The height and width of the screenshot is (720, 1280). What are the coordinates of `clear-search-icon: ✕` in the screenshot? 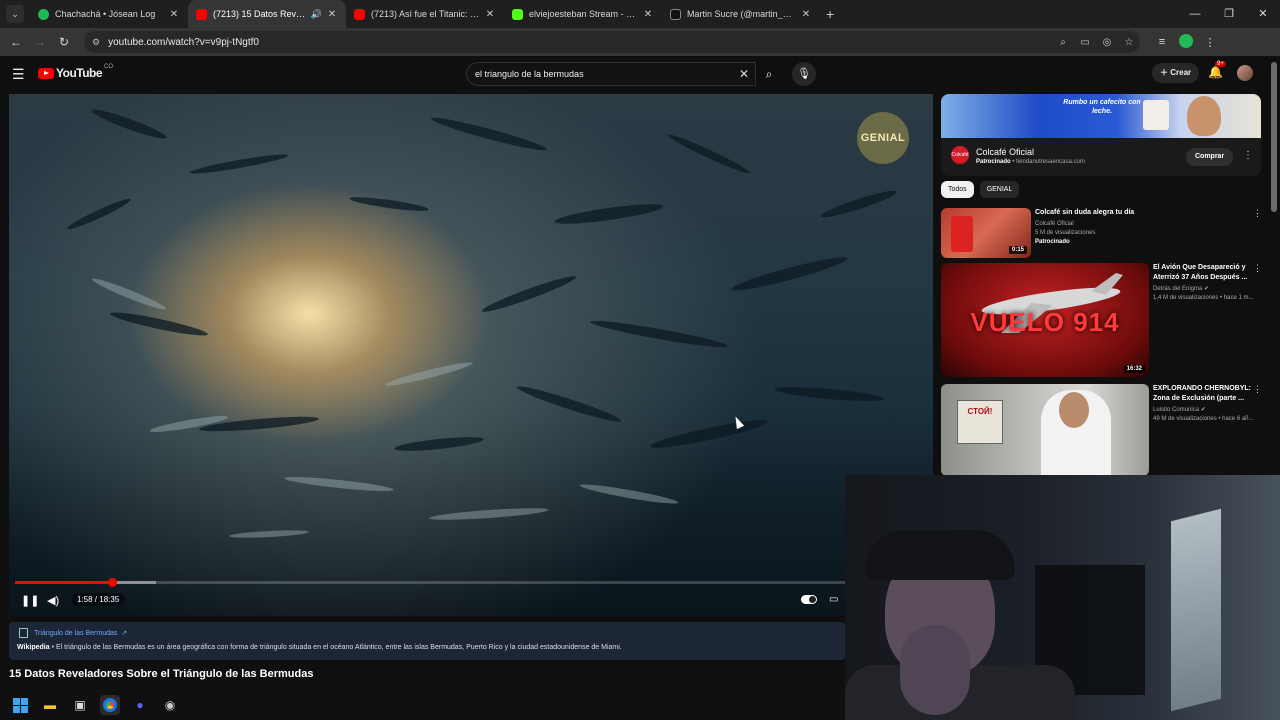 It's located at (744, 74).